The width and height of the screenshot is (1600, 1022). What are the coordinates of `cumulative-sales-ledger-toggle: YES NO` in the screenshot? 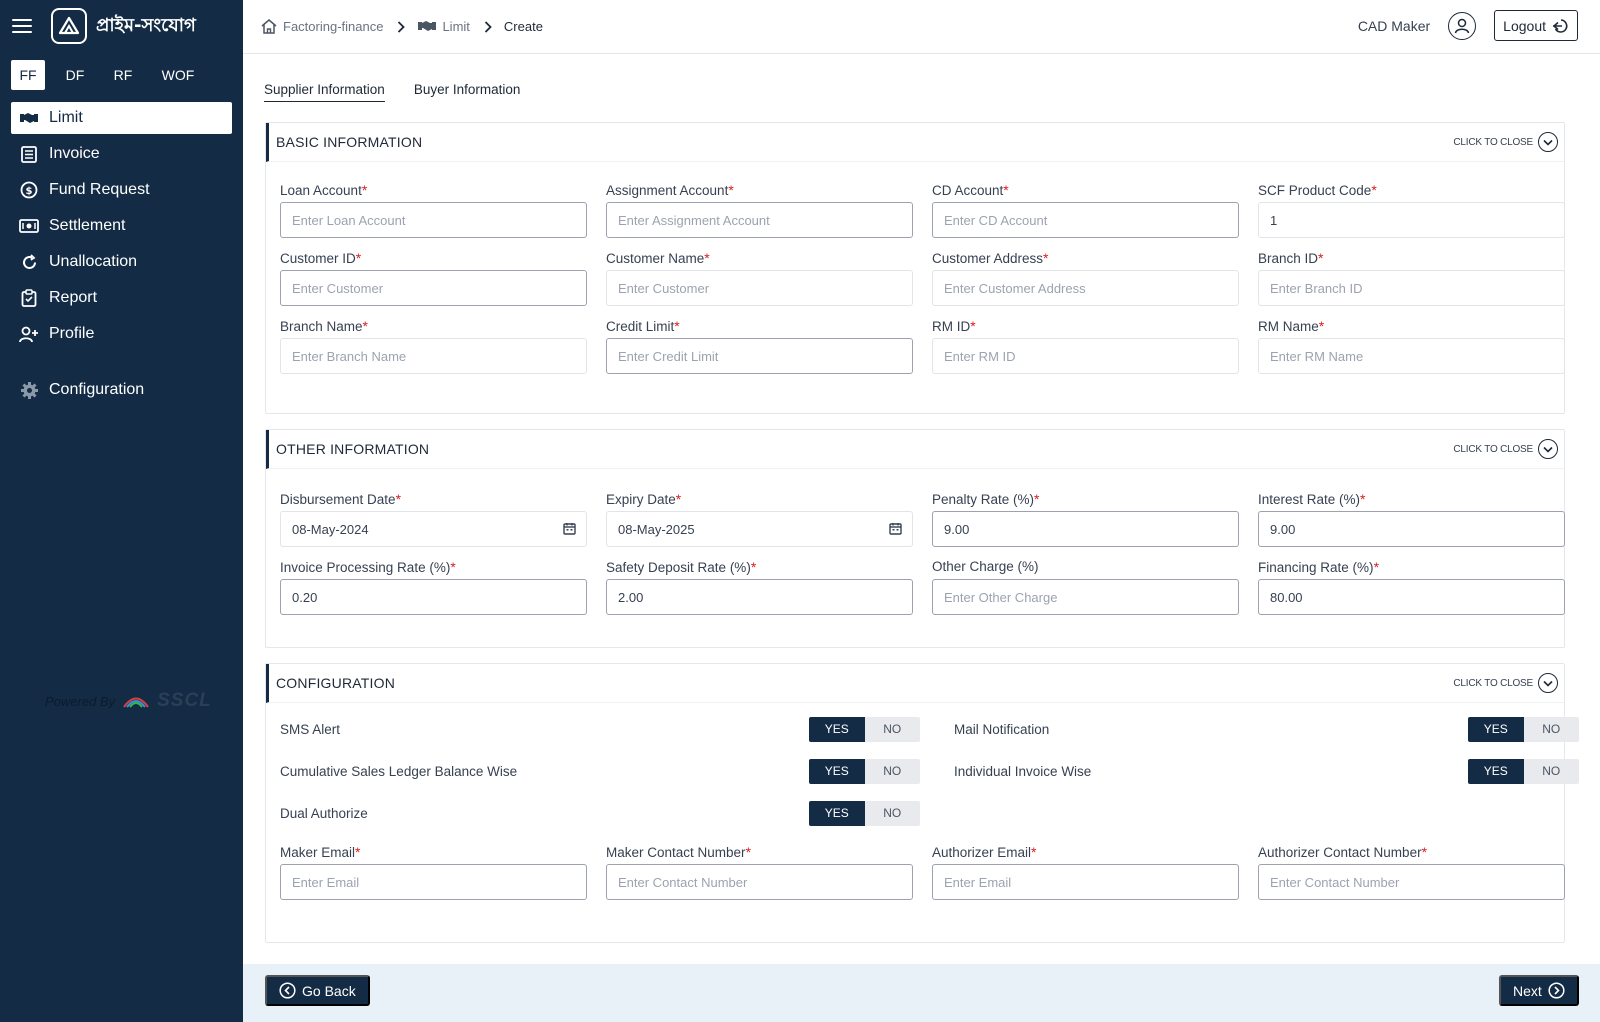 It's located at (864, 771).